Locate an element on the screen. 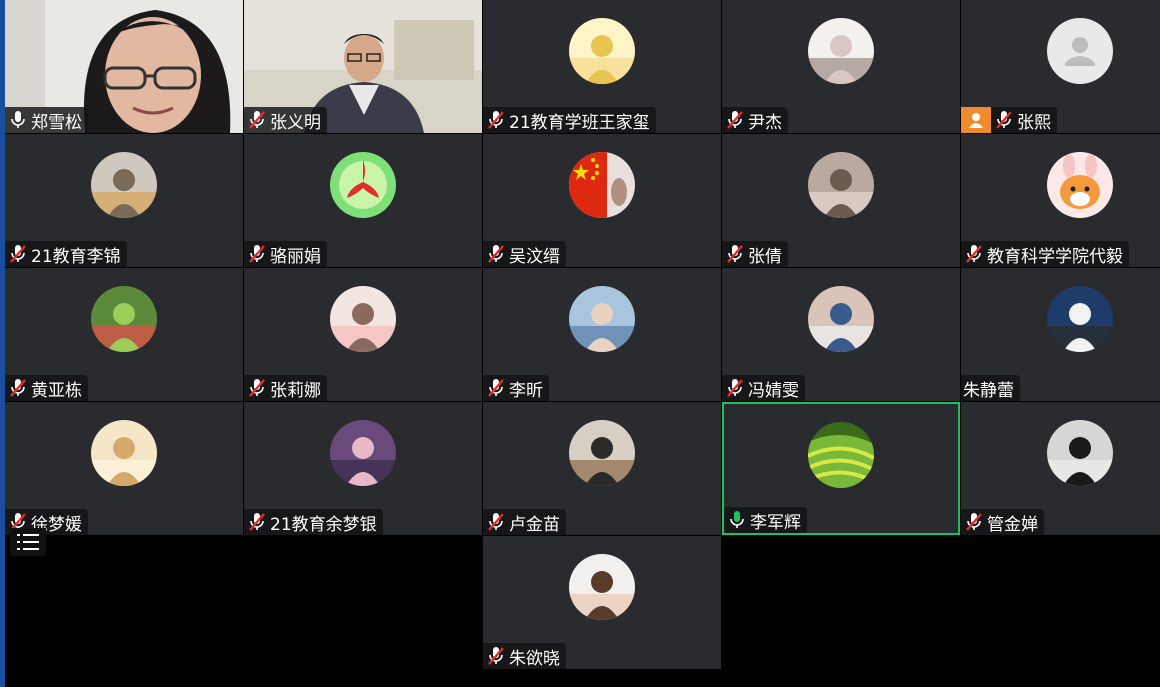 This screenshot has width=1160, height=687. participant-list-menu-button is located at coordinates (28, 542).